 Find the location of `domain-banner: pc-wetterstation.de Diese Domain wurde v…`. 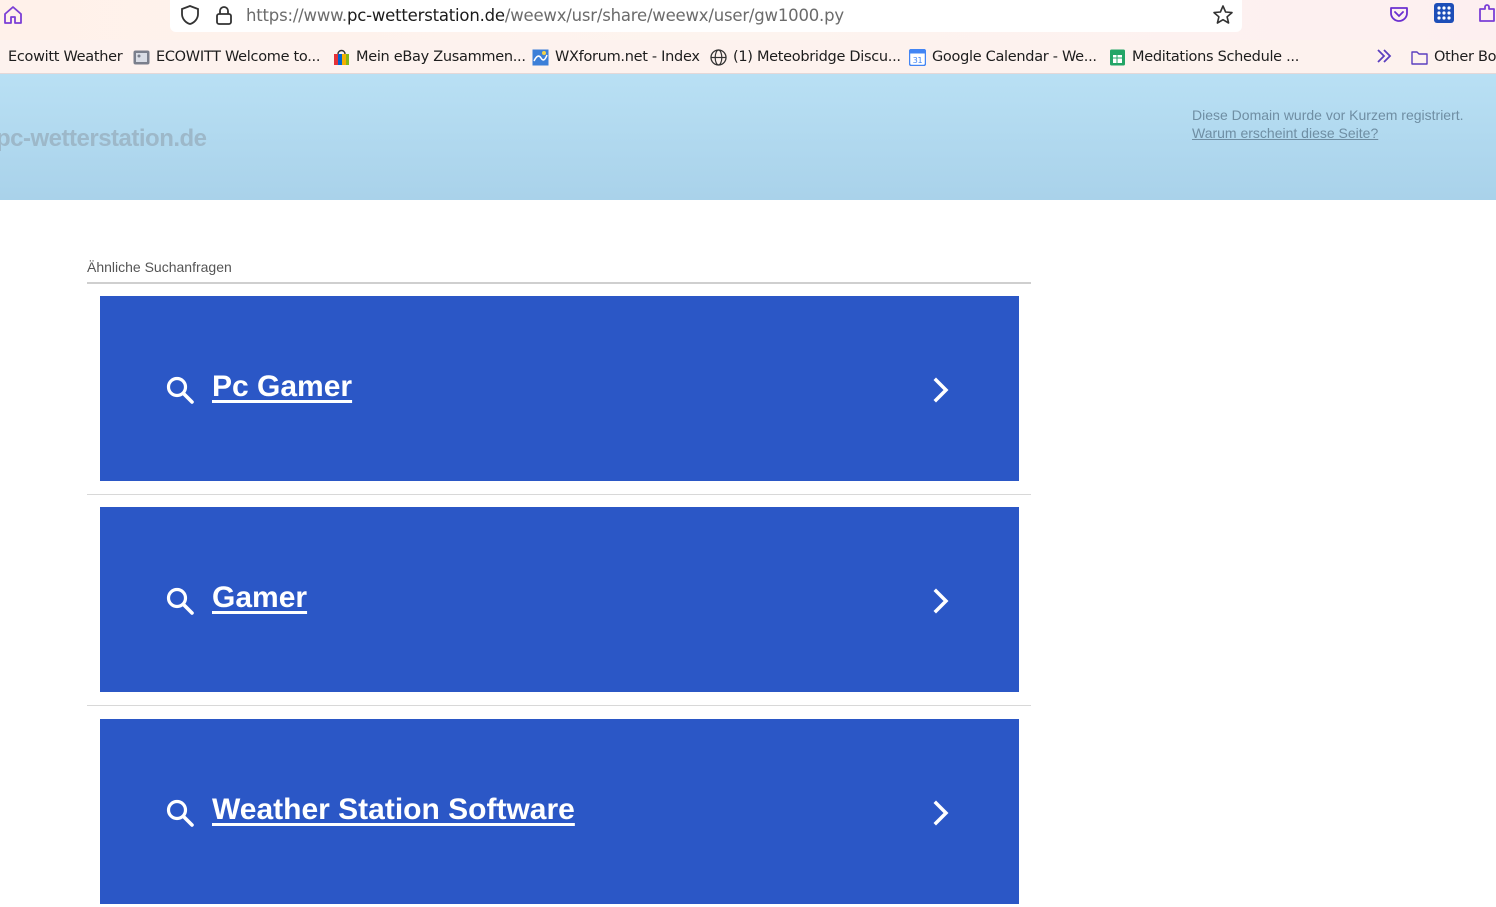

domain-banner: pc-wetterstation.de Diese Domain wurde v… is located at coordinates (748, 137).